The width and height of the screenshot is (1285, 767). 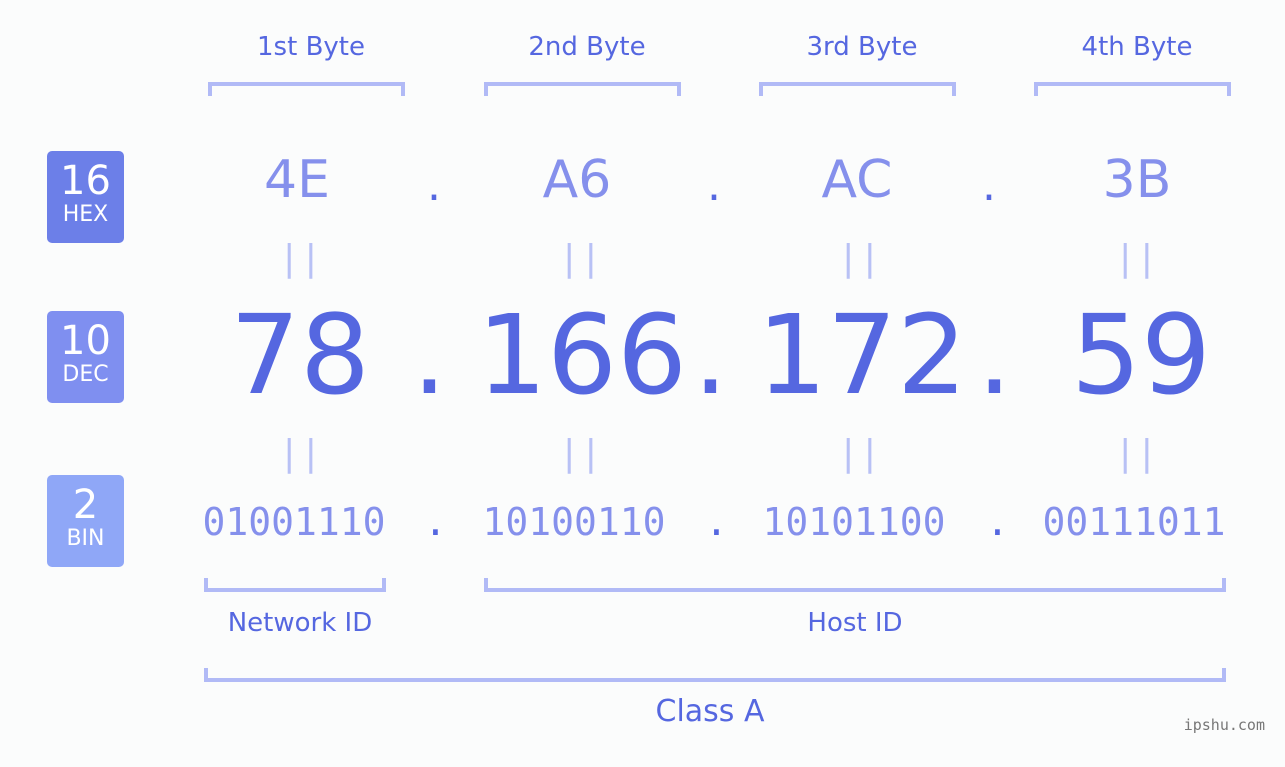 I want to click on bin-badge: 2 BIN, so click(x=85, y=521).